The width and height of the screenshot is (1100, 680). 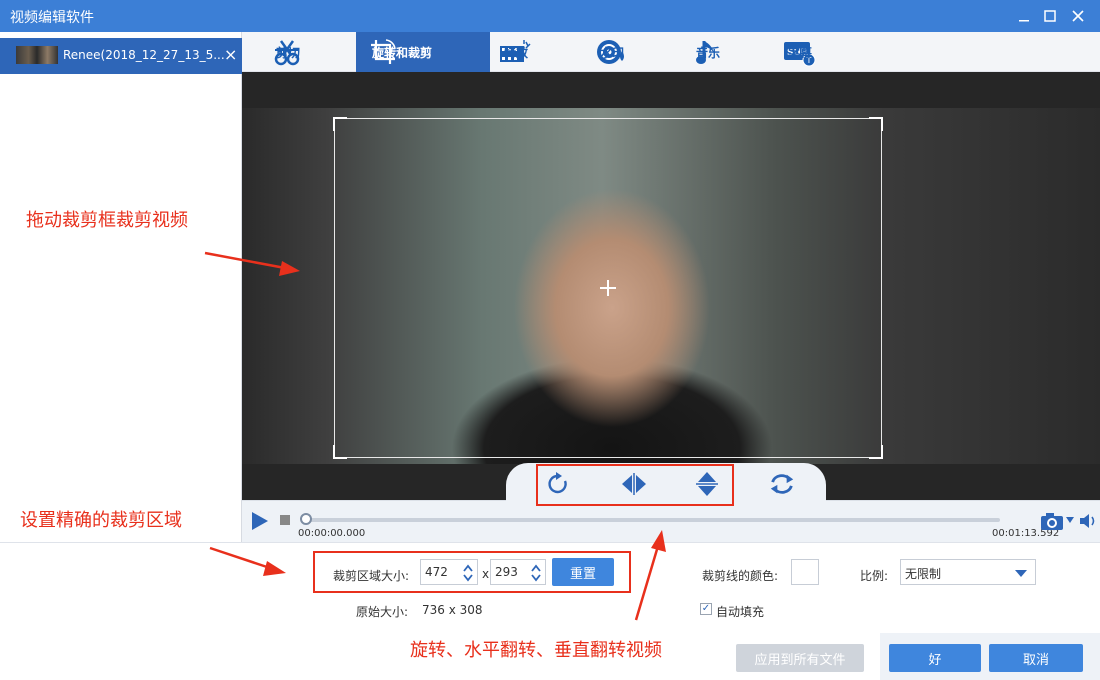 I want to click on volume-icon, so click(x=1087, y=521).